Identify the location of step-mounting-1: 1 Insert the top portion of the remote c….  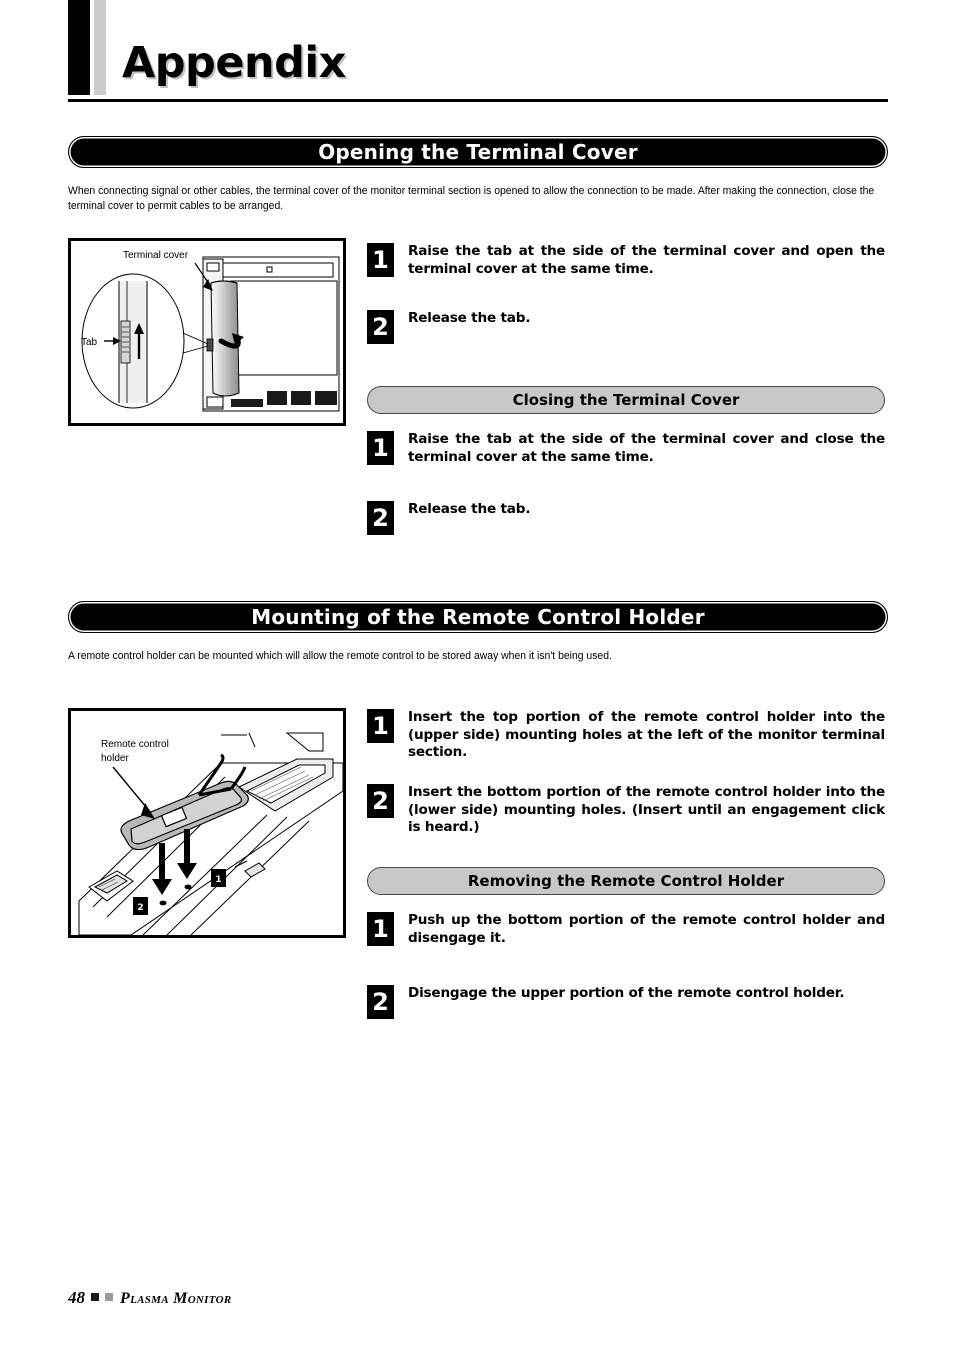
(626, 735).